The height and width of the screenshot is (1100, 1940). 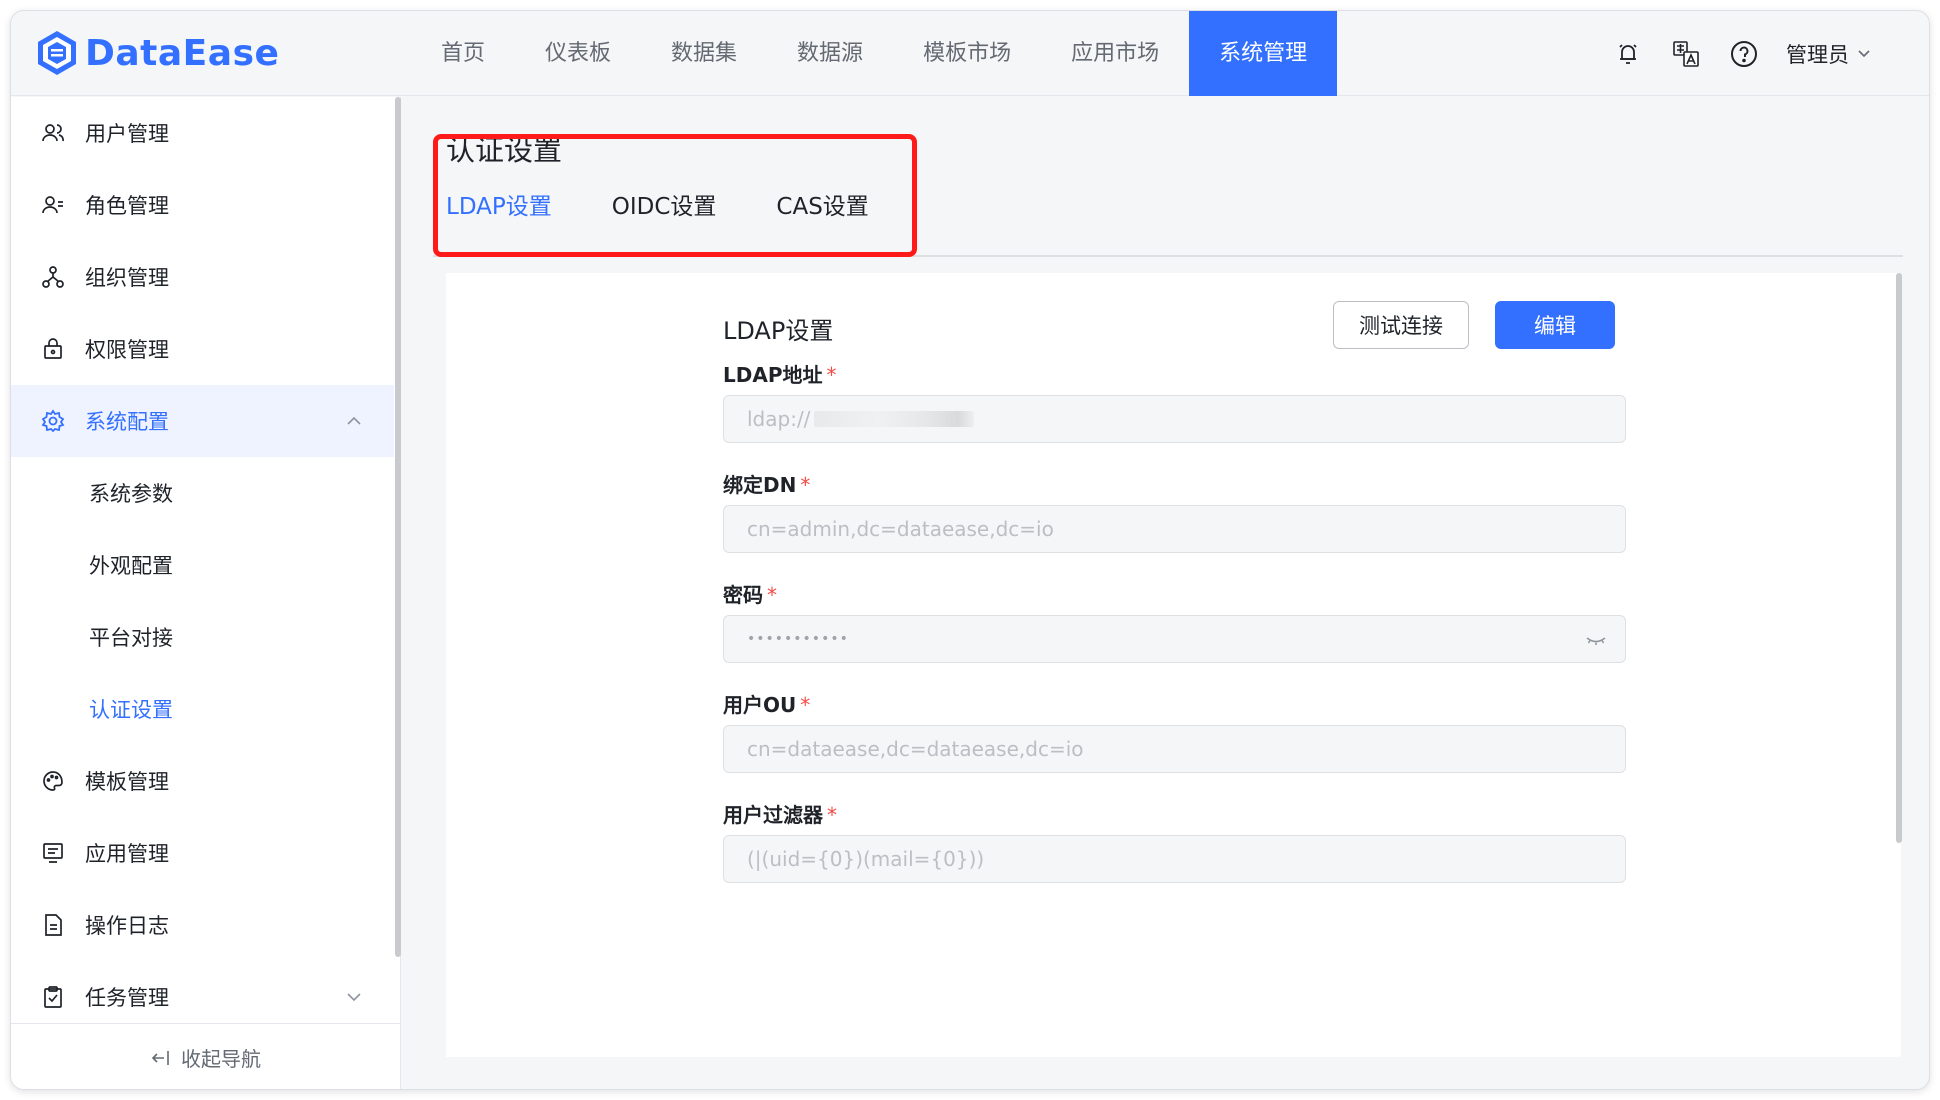 I want to click on translate-icon, so click(x=1686, y=54).